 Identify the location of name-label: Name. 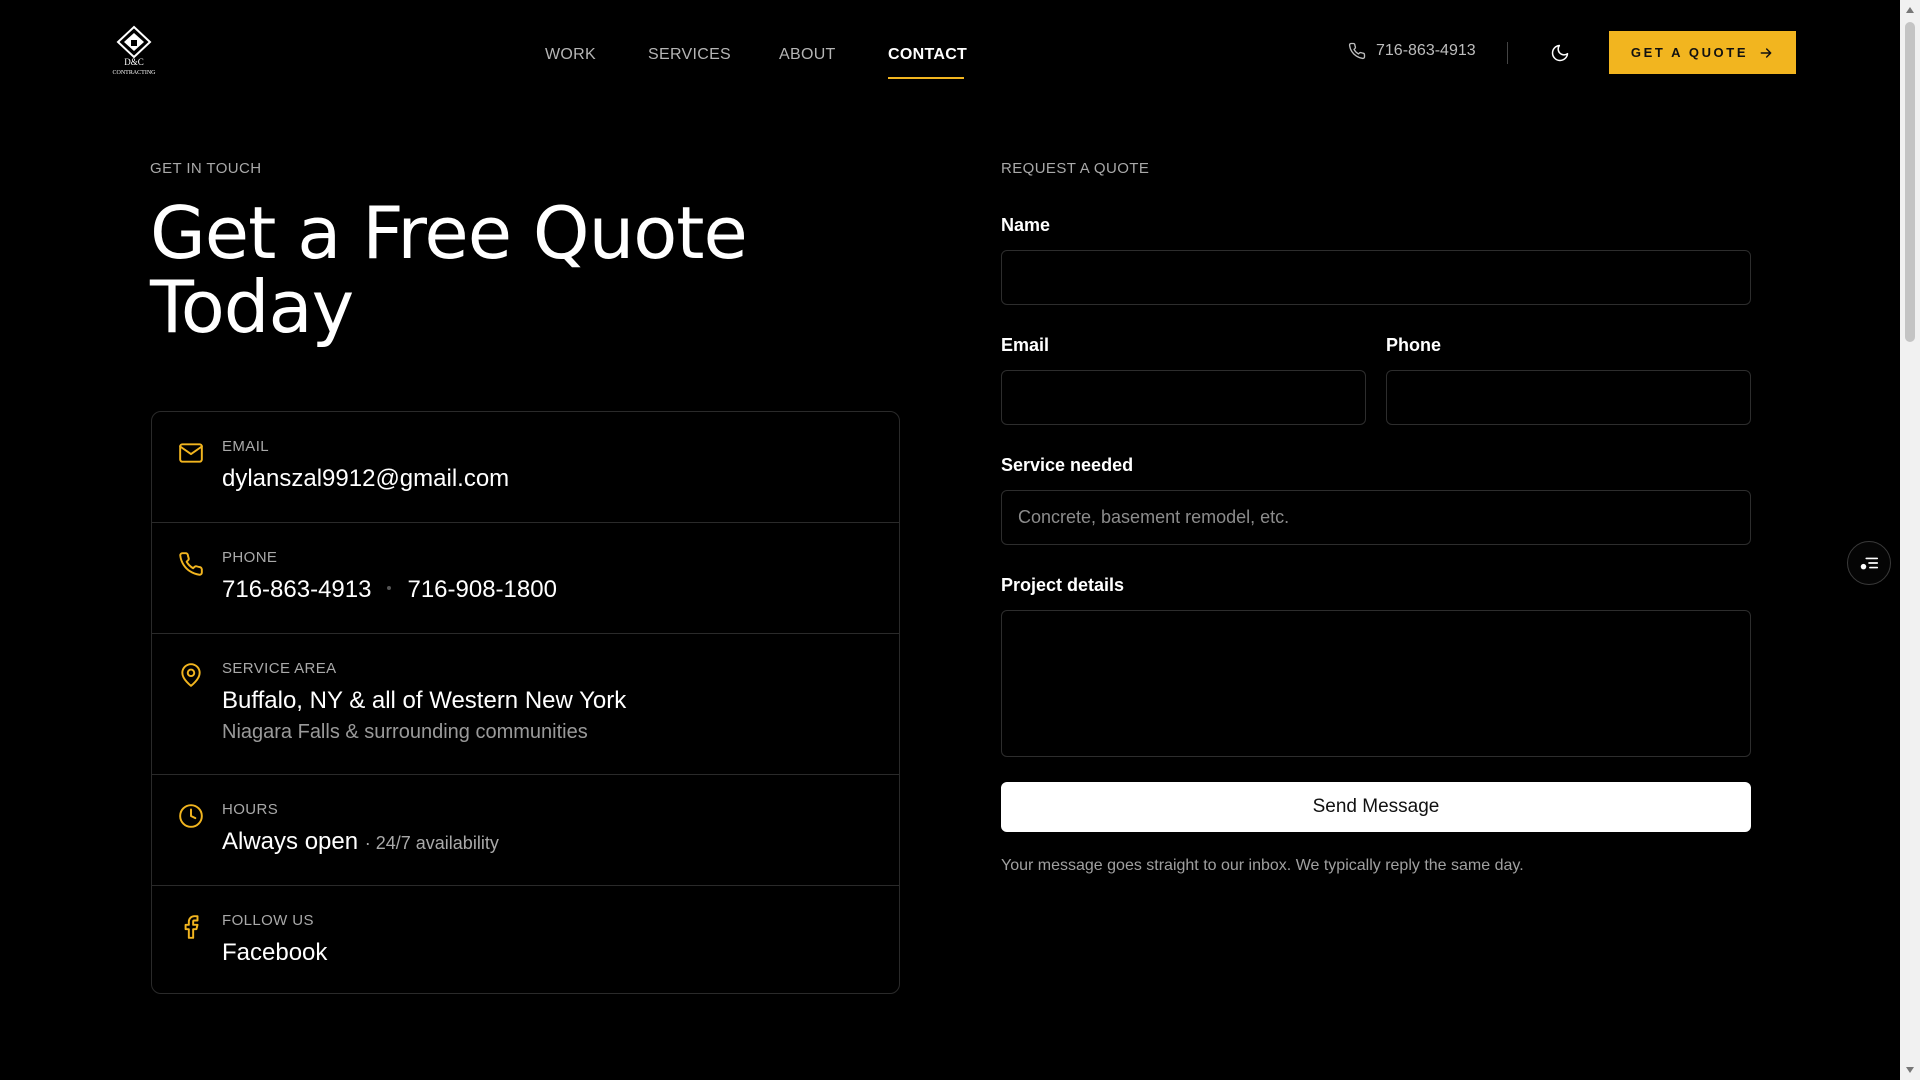
(1026, 225).